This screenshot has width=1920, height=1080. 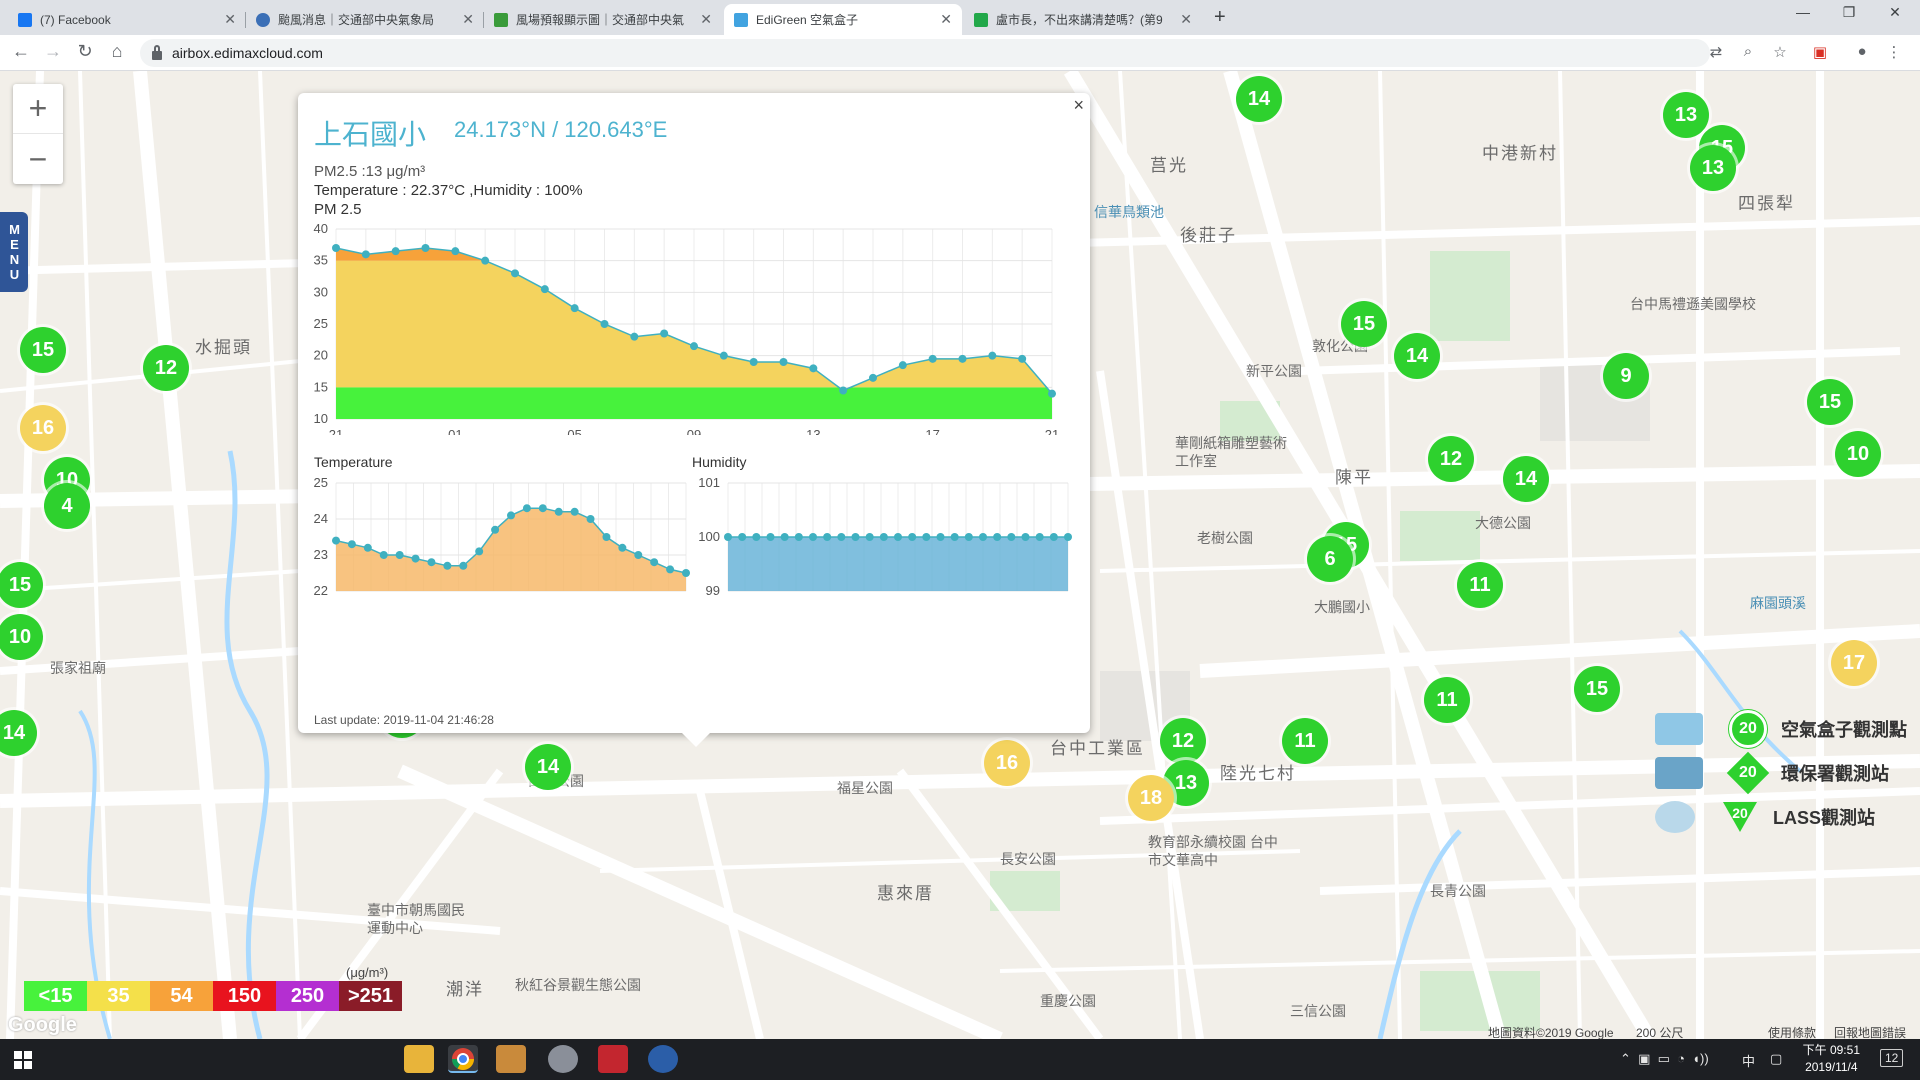 I want to click on system-clock: 下午 09:51 2019/11/4, so click(x=1831, y=1059).